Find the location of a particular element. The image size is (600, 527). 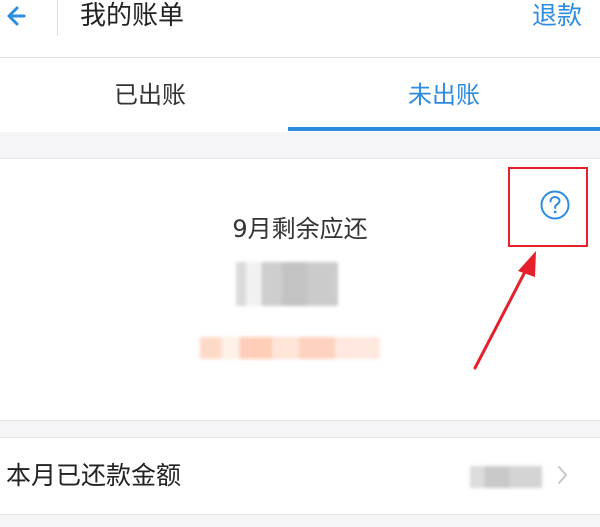

tab-billed: 已出账 is located at coordinates (150, 95).